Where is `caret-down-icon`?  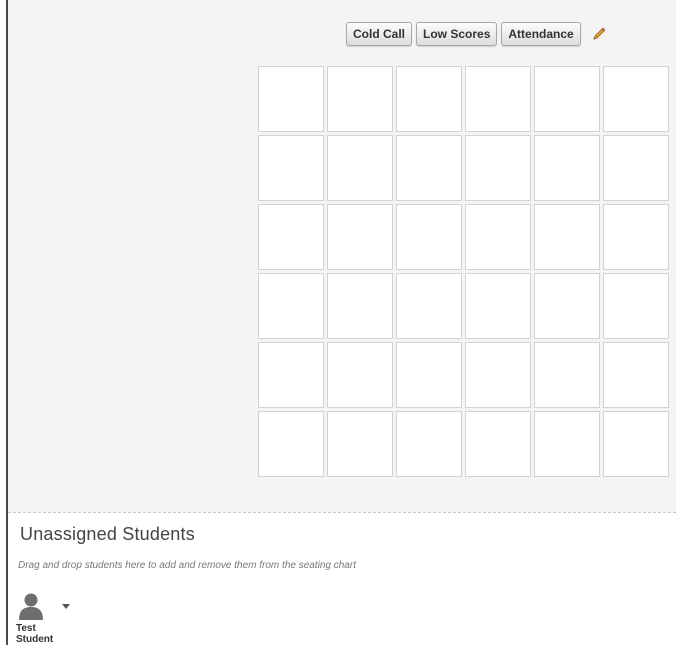
caret-down-icon is located at coordinates (66, 603).